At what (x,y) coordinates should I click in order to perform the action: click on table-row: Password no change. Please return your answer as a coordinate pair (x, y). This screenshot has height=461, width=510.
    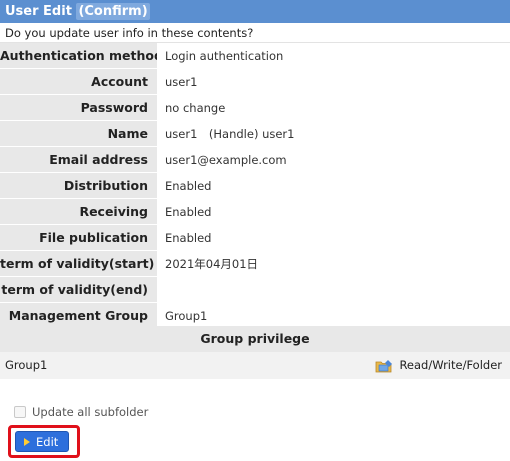
    Looking at the image, I should click on (255, 107).